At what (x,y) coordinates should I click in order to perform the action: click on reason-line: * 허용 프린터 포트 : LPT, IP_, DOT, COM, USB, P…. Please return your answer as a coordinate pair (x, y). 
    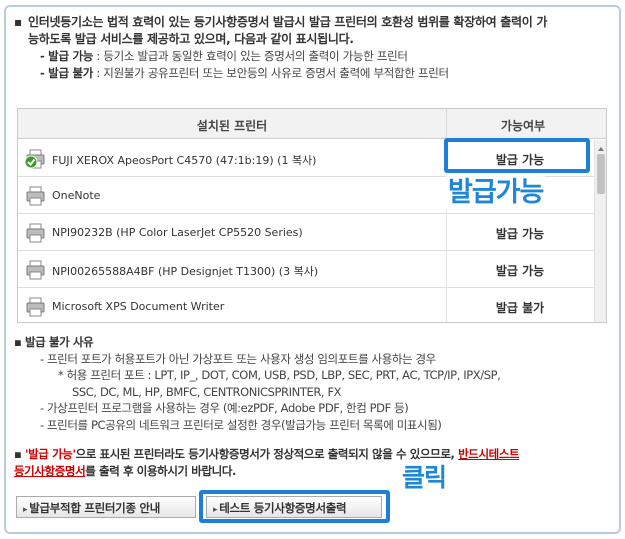
    Looking at the image, I should click on (279, 375).